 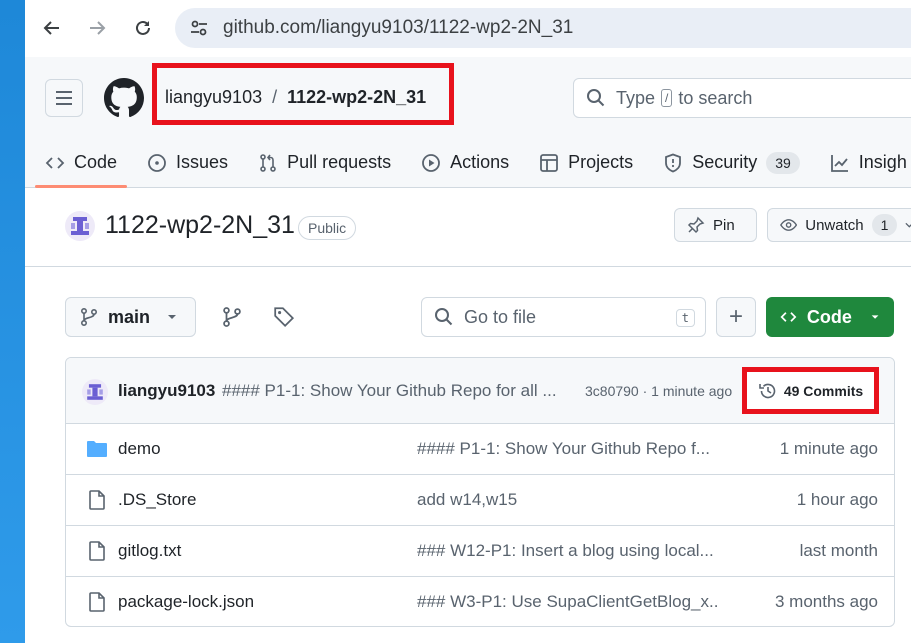 I want to click on eye-icon, so click(x=789, y=225).